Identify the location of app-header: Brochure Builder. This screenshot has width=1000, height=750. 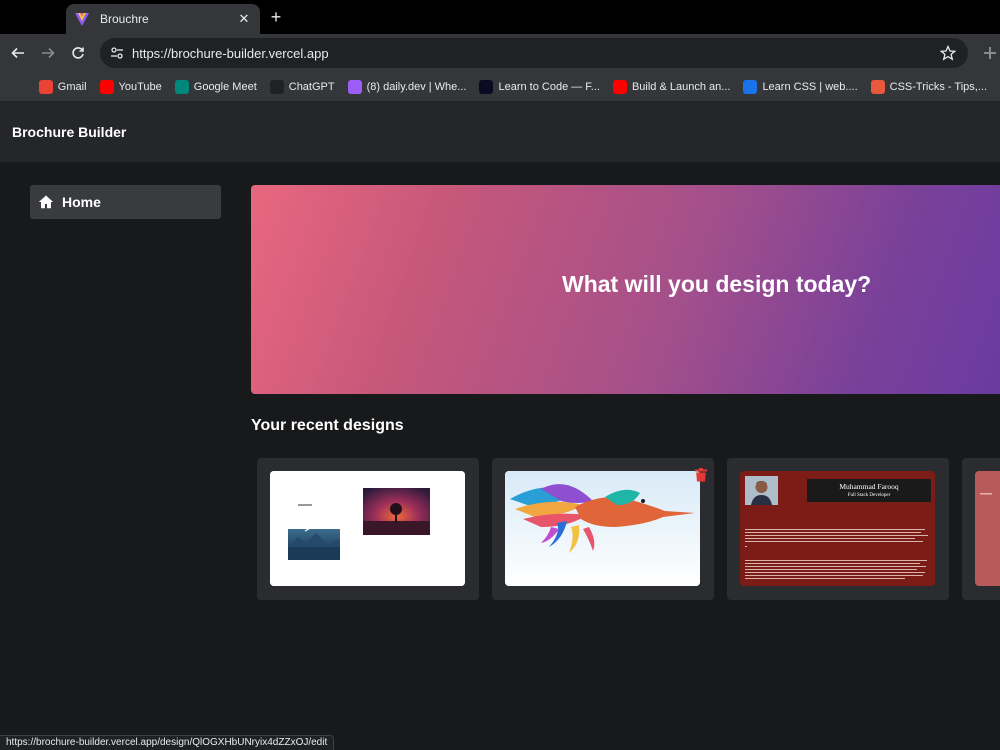
(500, 132).